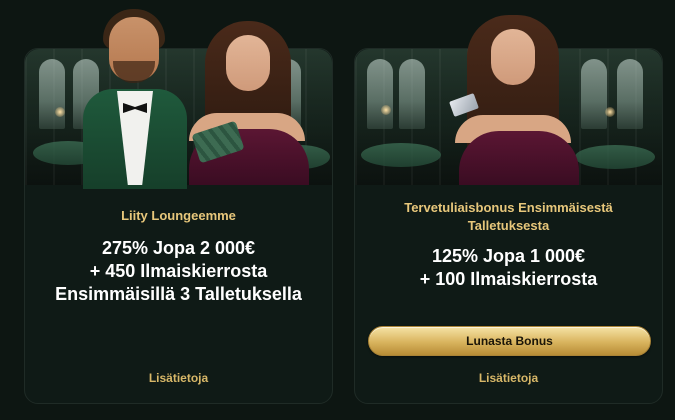 The width and height of the screenshot is (675, 420). Describe the element at coordinates (508, 225) in the screenshot. I see `offer-subtitle-line-2: Talletuksesta` at that location.